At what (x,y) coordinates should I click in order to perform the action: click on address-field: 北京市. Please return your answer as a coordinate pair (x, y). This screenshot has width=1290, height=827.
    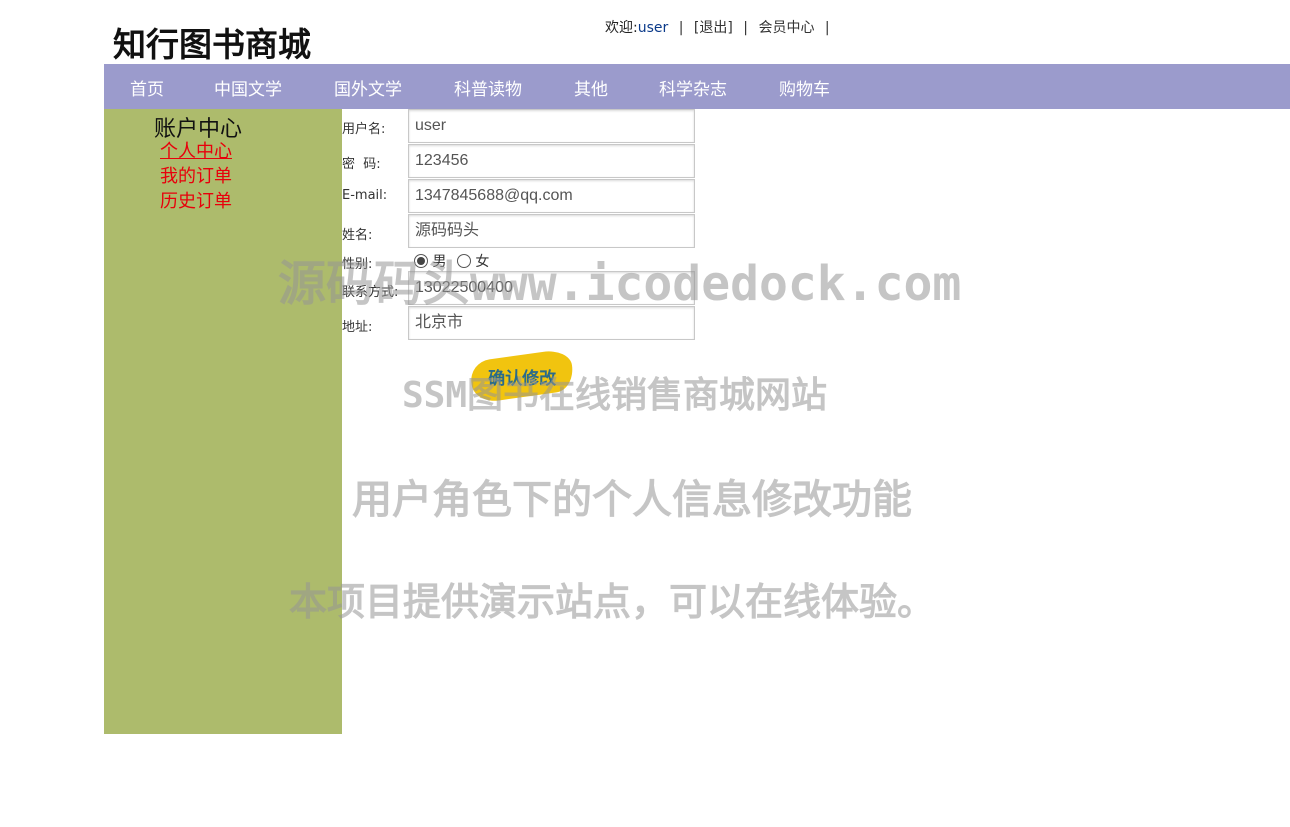
    Looking at the image, I should click on (551, 323).